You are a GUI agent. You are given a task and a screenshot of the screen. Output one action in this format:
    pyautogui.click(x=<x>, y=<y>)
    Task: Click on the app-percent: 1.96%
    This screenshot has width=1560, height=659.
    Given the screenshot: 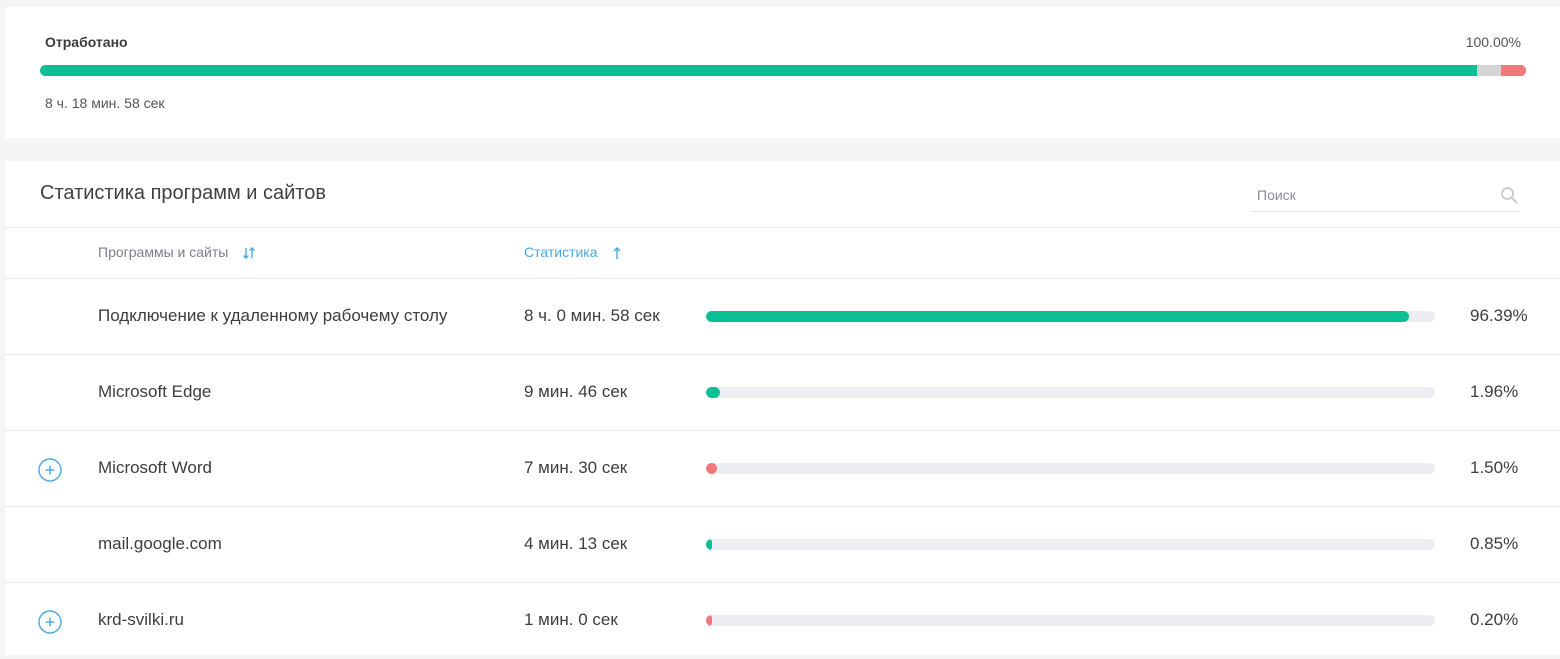 What is the action you would take?
    pyautogui.click(x=1494, y=391)
    